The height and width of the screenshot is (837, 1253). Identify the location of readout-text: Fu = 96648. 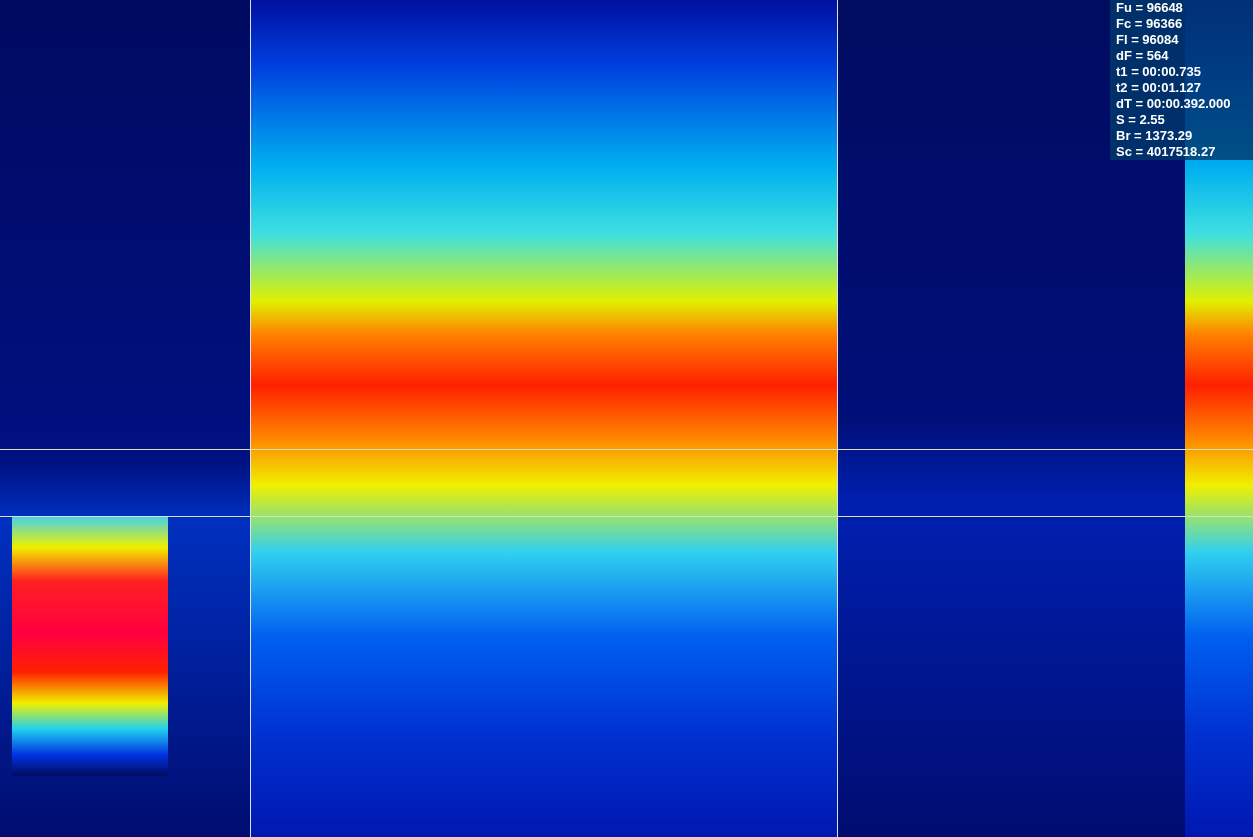
(1150, 8).